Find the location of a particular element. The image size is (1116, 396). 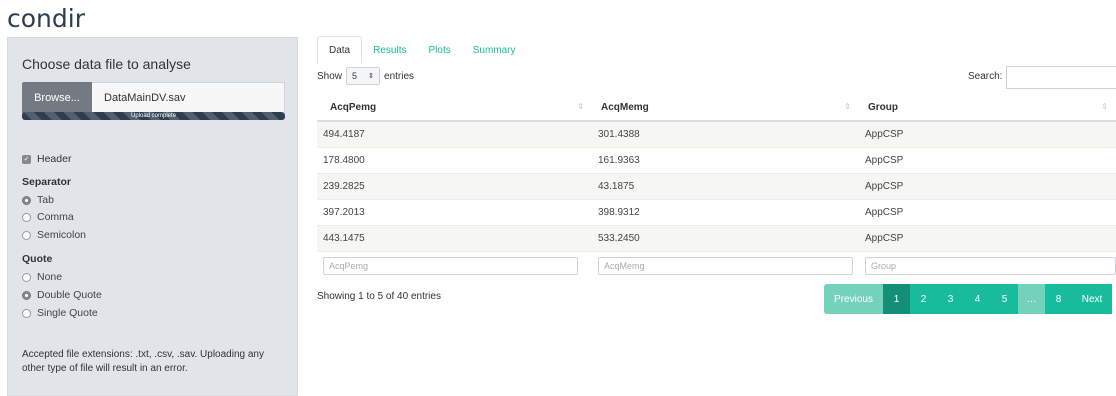

table-cell: 494.4187 is located at coordinates (344, 134).